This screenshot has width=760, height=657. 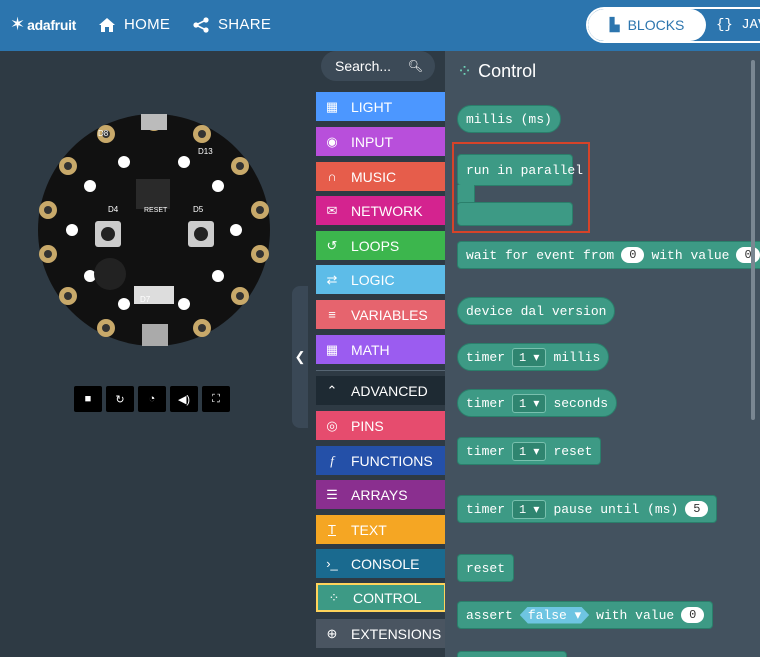 I want to click on category-loops: ↺ LOOPS, so click(x=381, y=245).